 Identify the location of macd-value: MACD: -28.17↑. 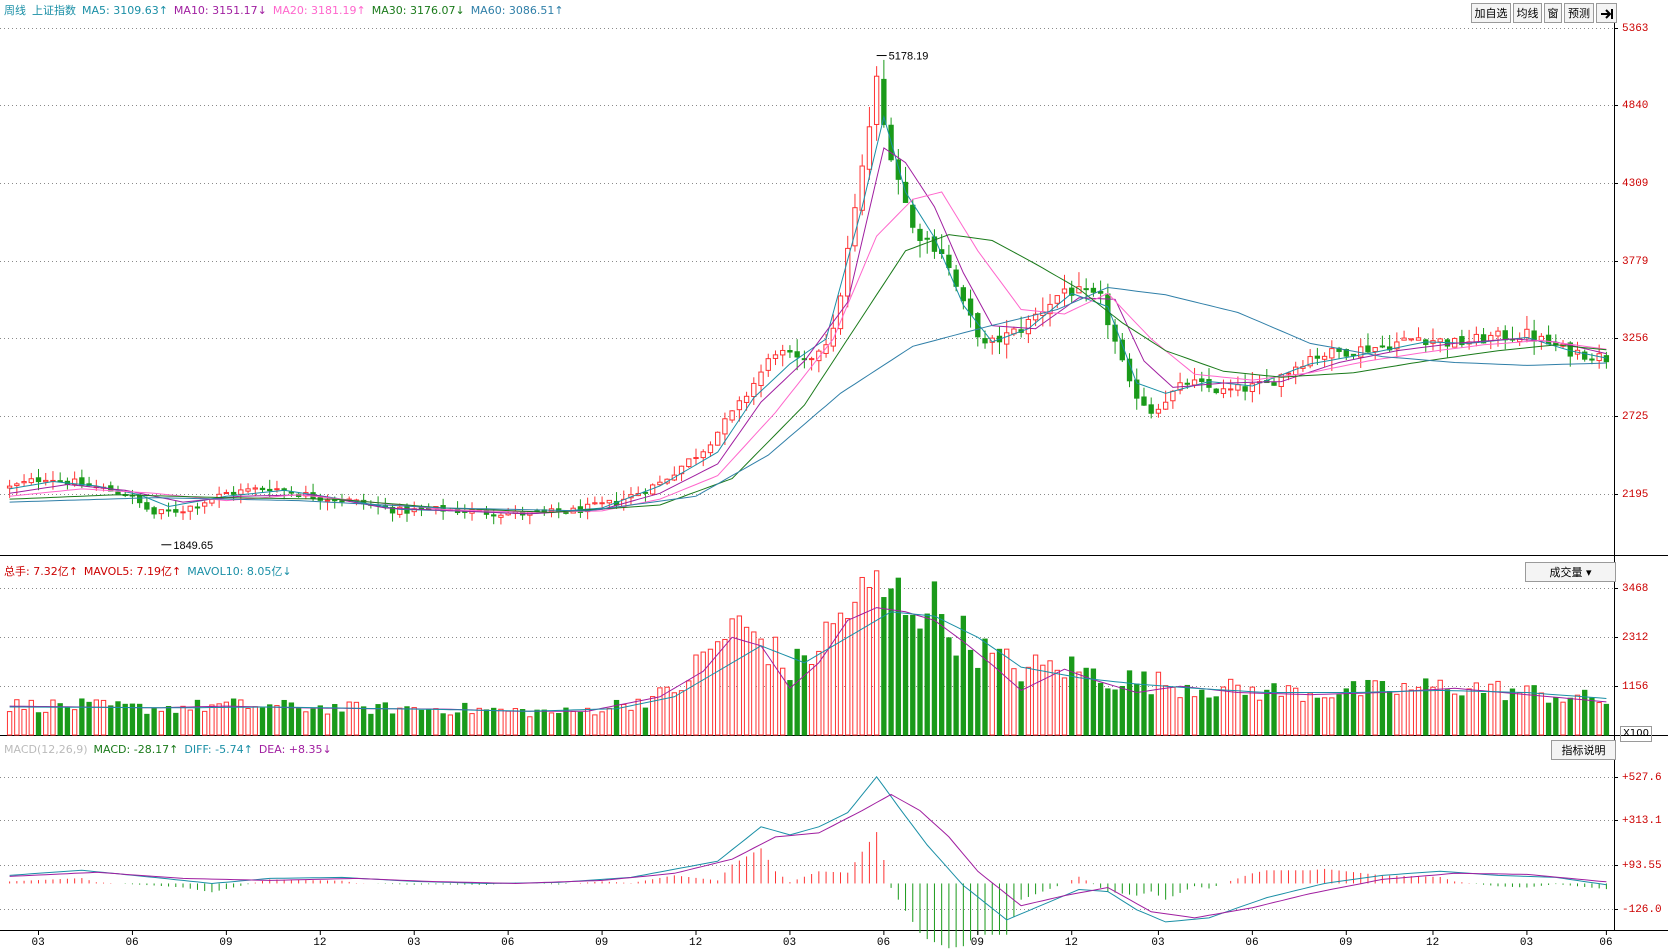
(136, 749).